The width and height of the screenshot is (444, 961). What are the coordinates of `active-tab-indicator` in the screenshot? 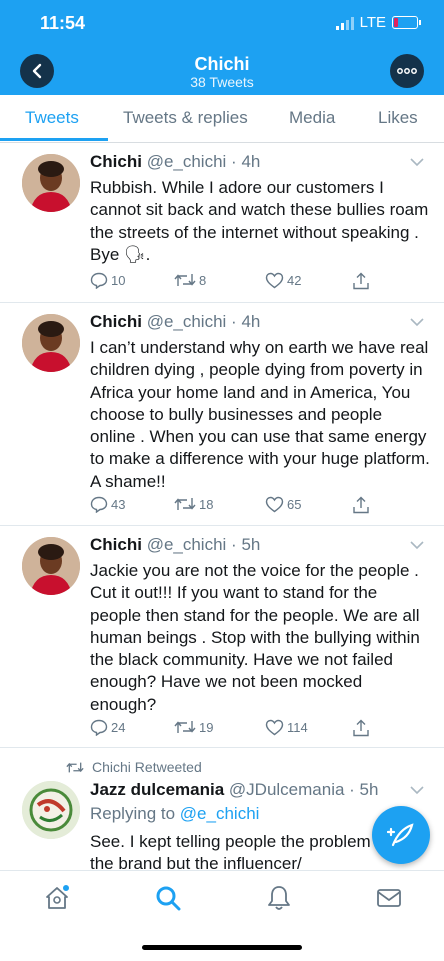 It's located at (54, 139).